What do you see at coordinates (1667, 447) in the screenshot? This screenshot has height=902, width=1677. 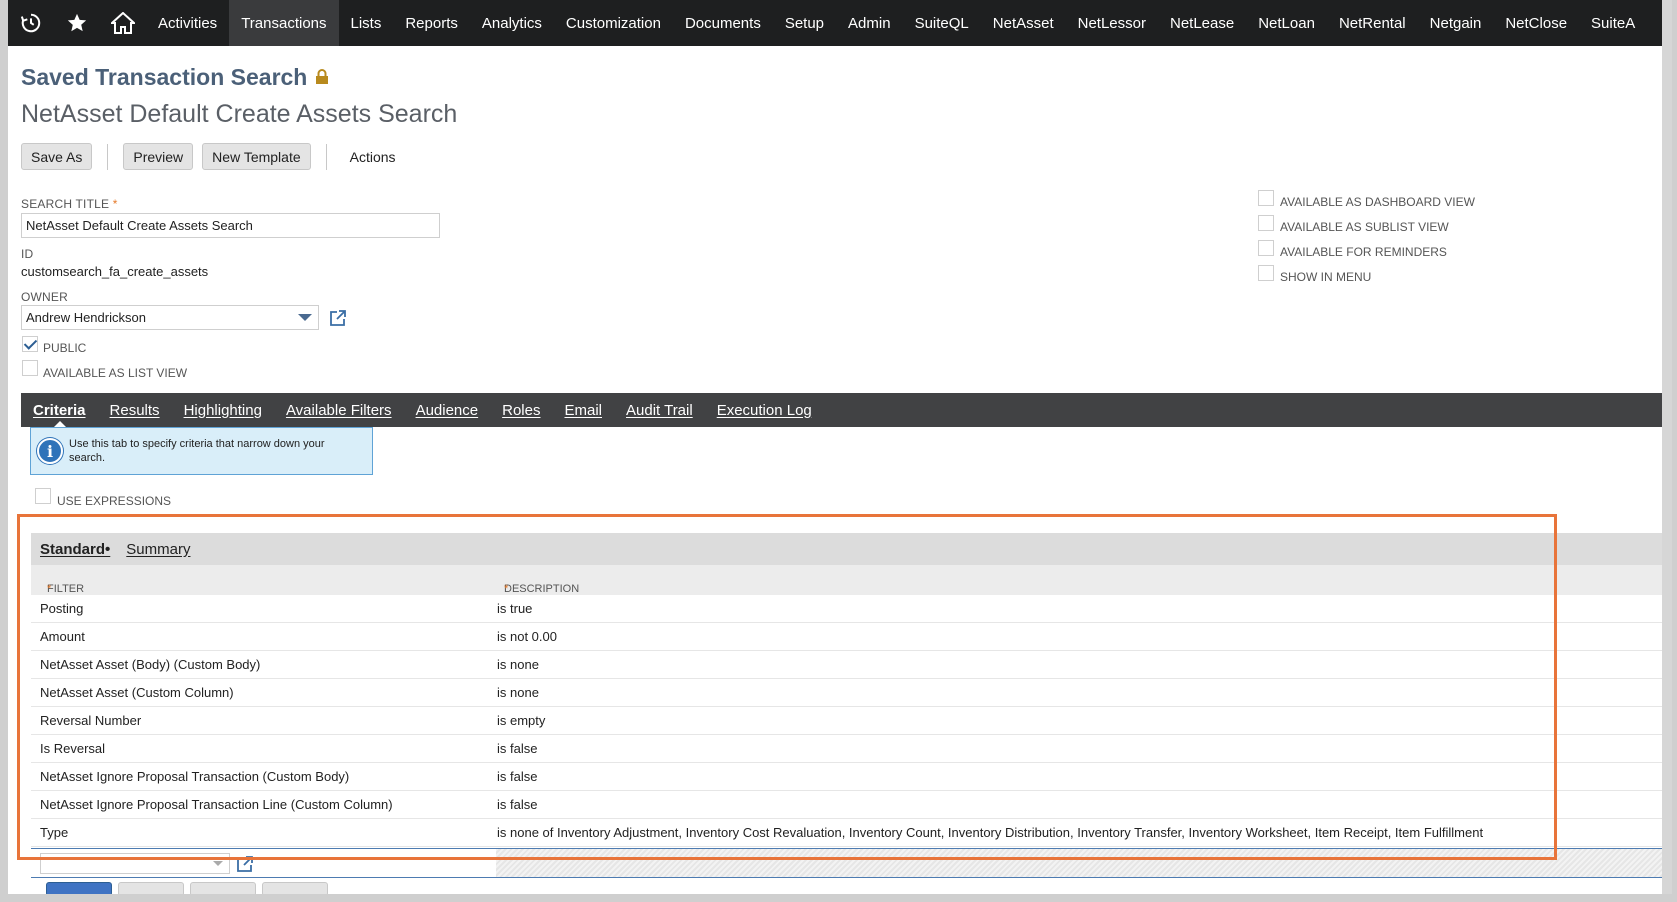 I see `window-scrollbar` at bounding box center [1667, 447].